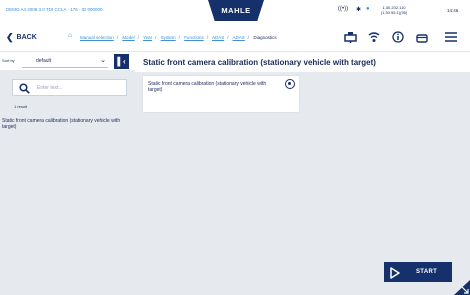  Describe the element at coordinates (395, 272) in the screenshot. I see `play-icon` at that location.